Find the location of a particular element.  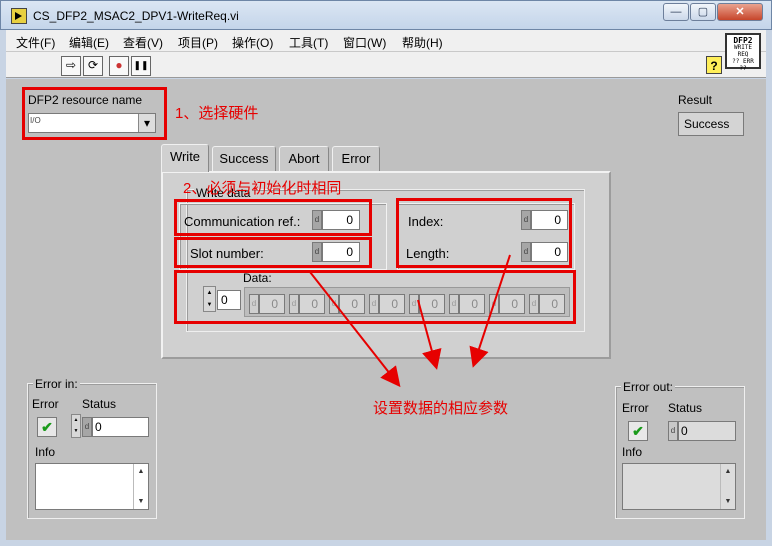

data-radix-4: d is located at coordinates (414, 304).